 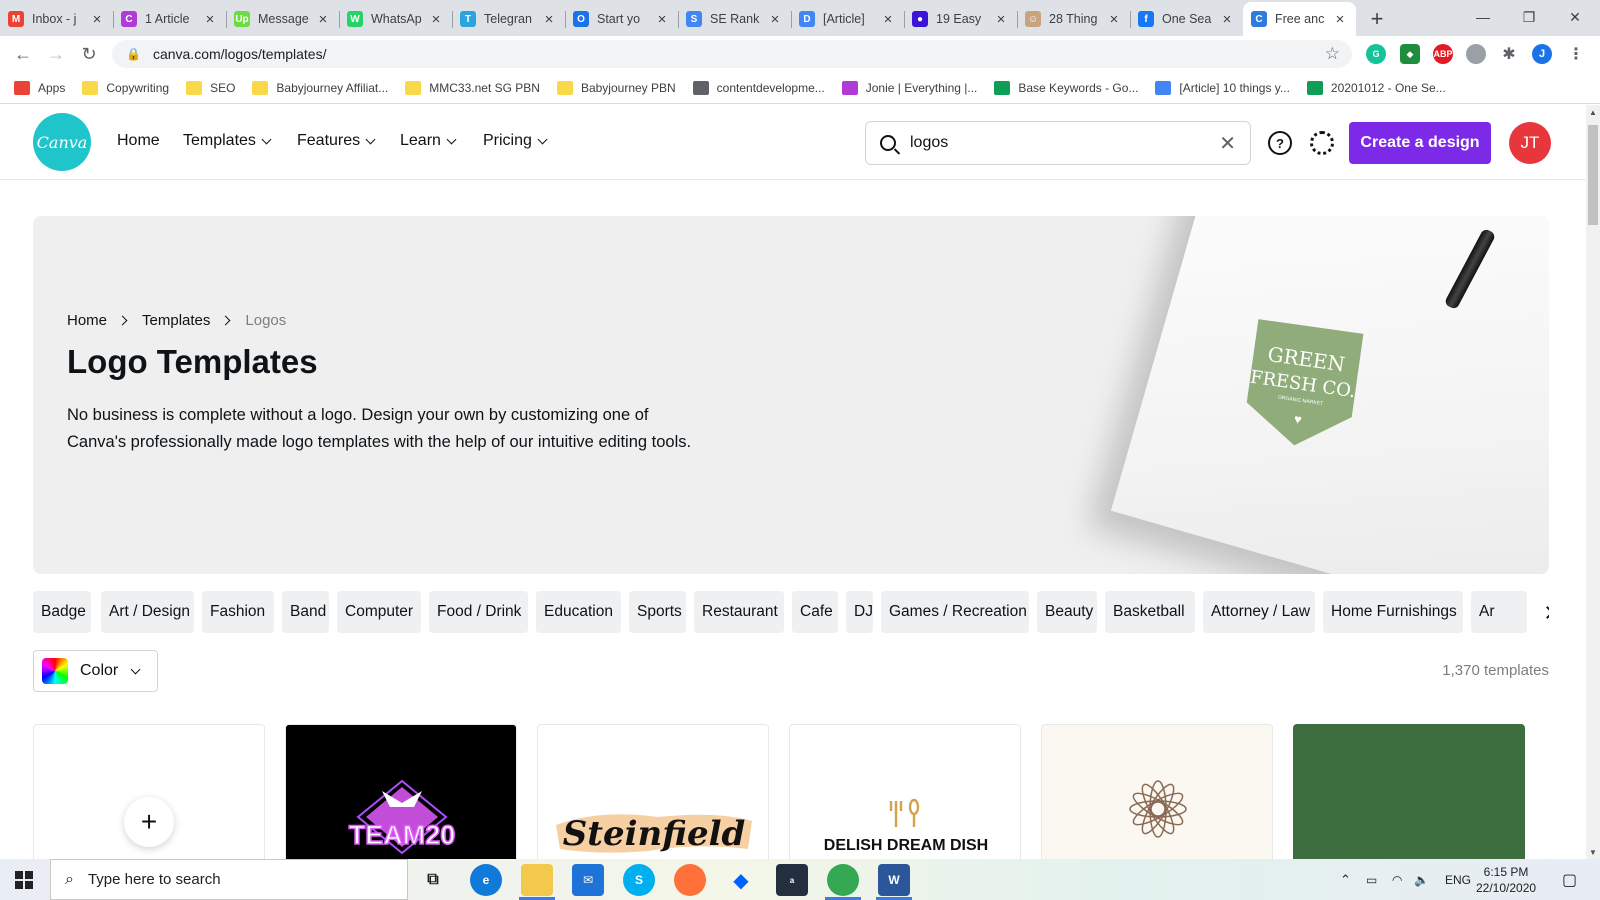 I want to click on category-chip: Games / Recreation, so click(x=955, y=612).